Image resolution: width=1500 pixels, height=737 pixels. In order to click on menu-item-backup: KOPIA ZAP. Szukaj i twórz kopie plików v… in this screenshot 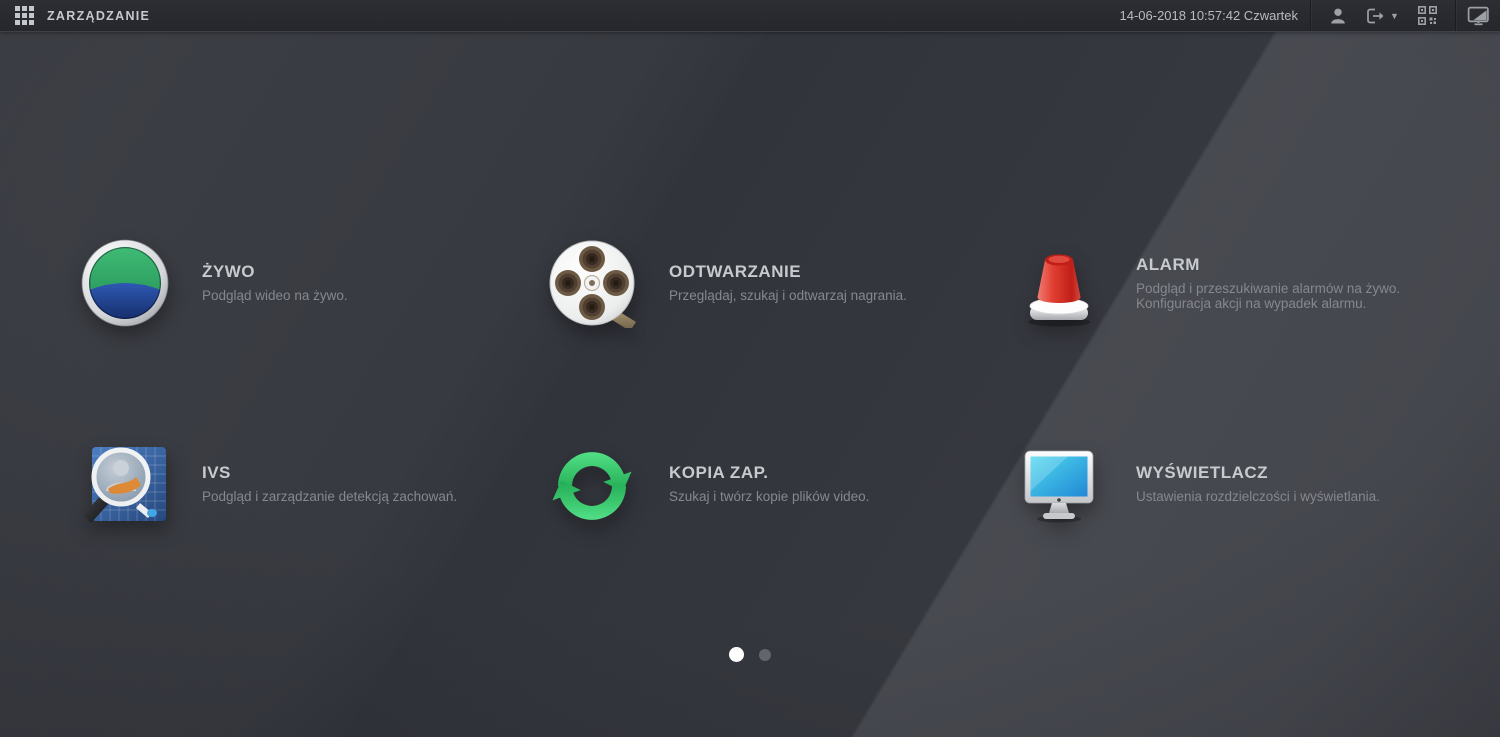, I will do `click(708, 484)`.